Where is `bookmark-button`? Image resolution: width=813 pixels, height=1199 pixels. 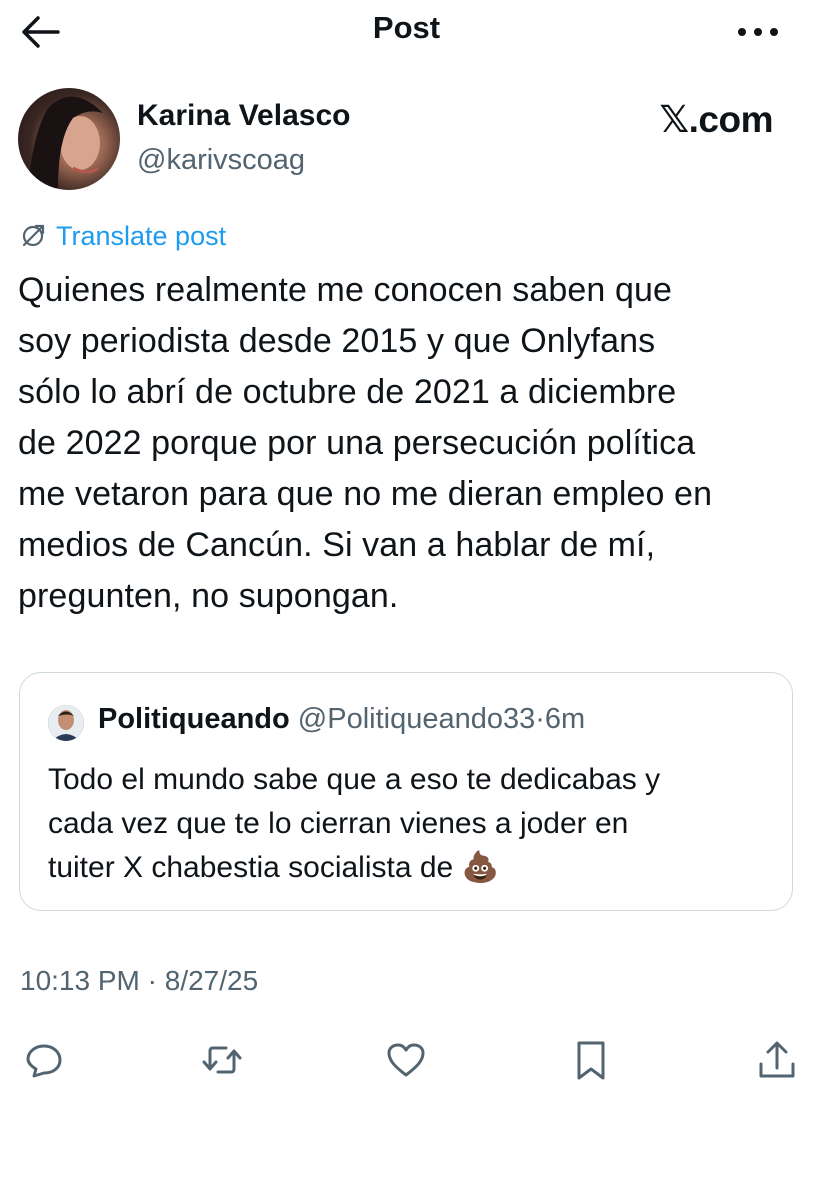 bookmark-button is located at coordinates (591, 1060).